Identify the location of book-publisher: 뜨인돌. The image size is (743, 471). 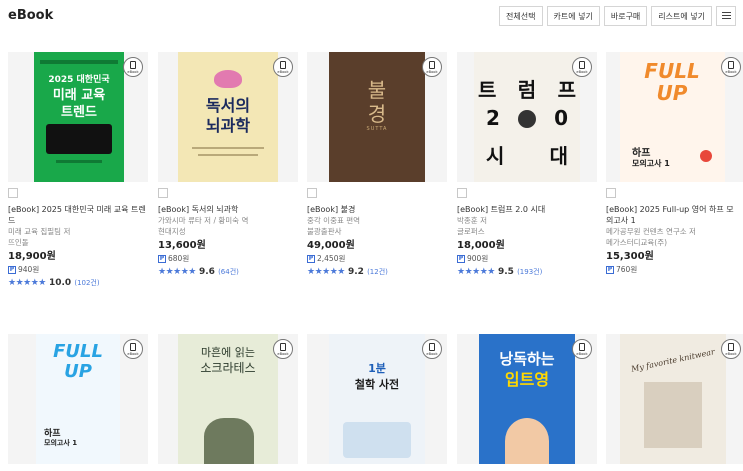
(80, 242).